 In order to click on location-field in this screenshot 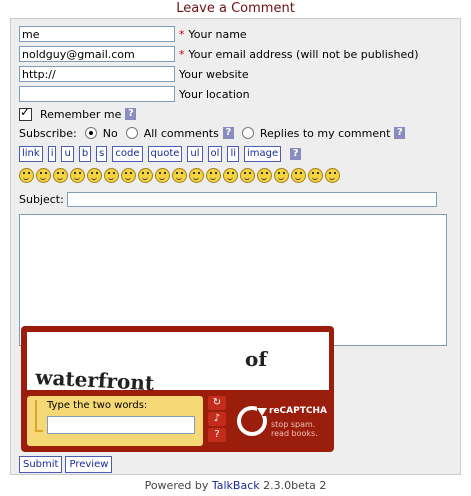, I will do `click(97, 94)`.